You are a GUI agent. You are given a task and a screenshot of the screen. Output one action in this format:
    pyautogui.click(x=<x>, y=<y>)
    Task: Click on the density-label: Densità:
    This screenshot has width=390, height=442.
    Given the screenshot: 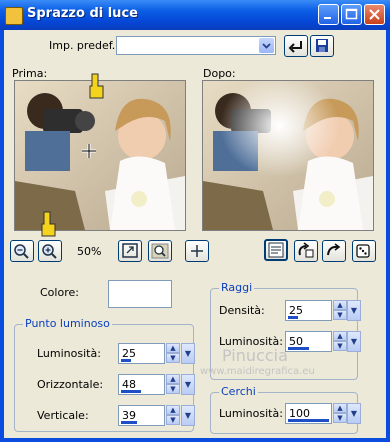 What is the action you would take?
    pyautogui.click(x=242, y=310)
    